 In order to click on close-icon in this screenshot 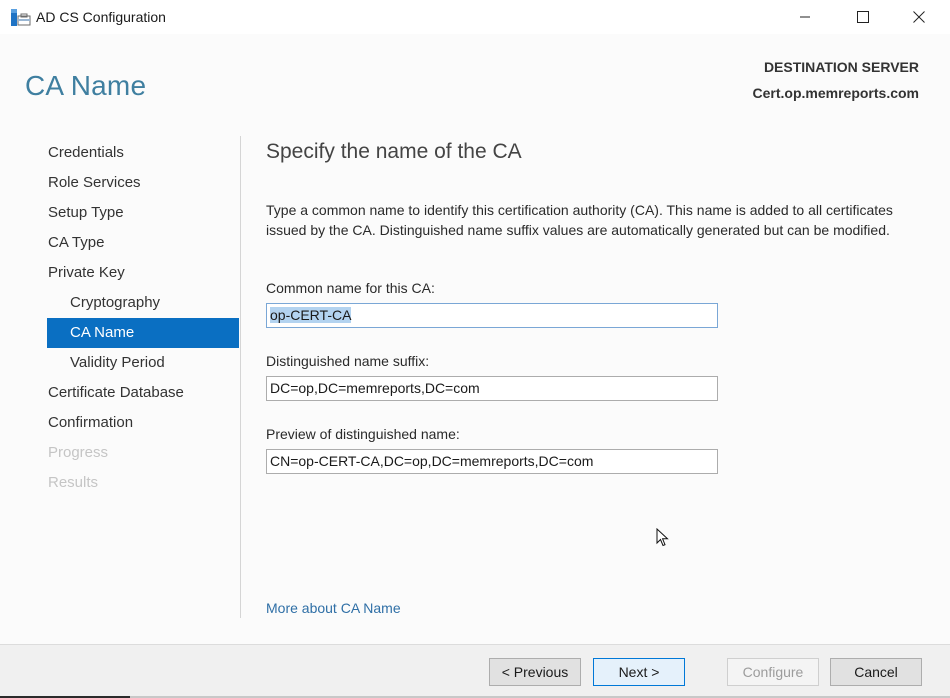, I will do `click(919, 17)`.